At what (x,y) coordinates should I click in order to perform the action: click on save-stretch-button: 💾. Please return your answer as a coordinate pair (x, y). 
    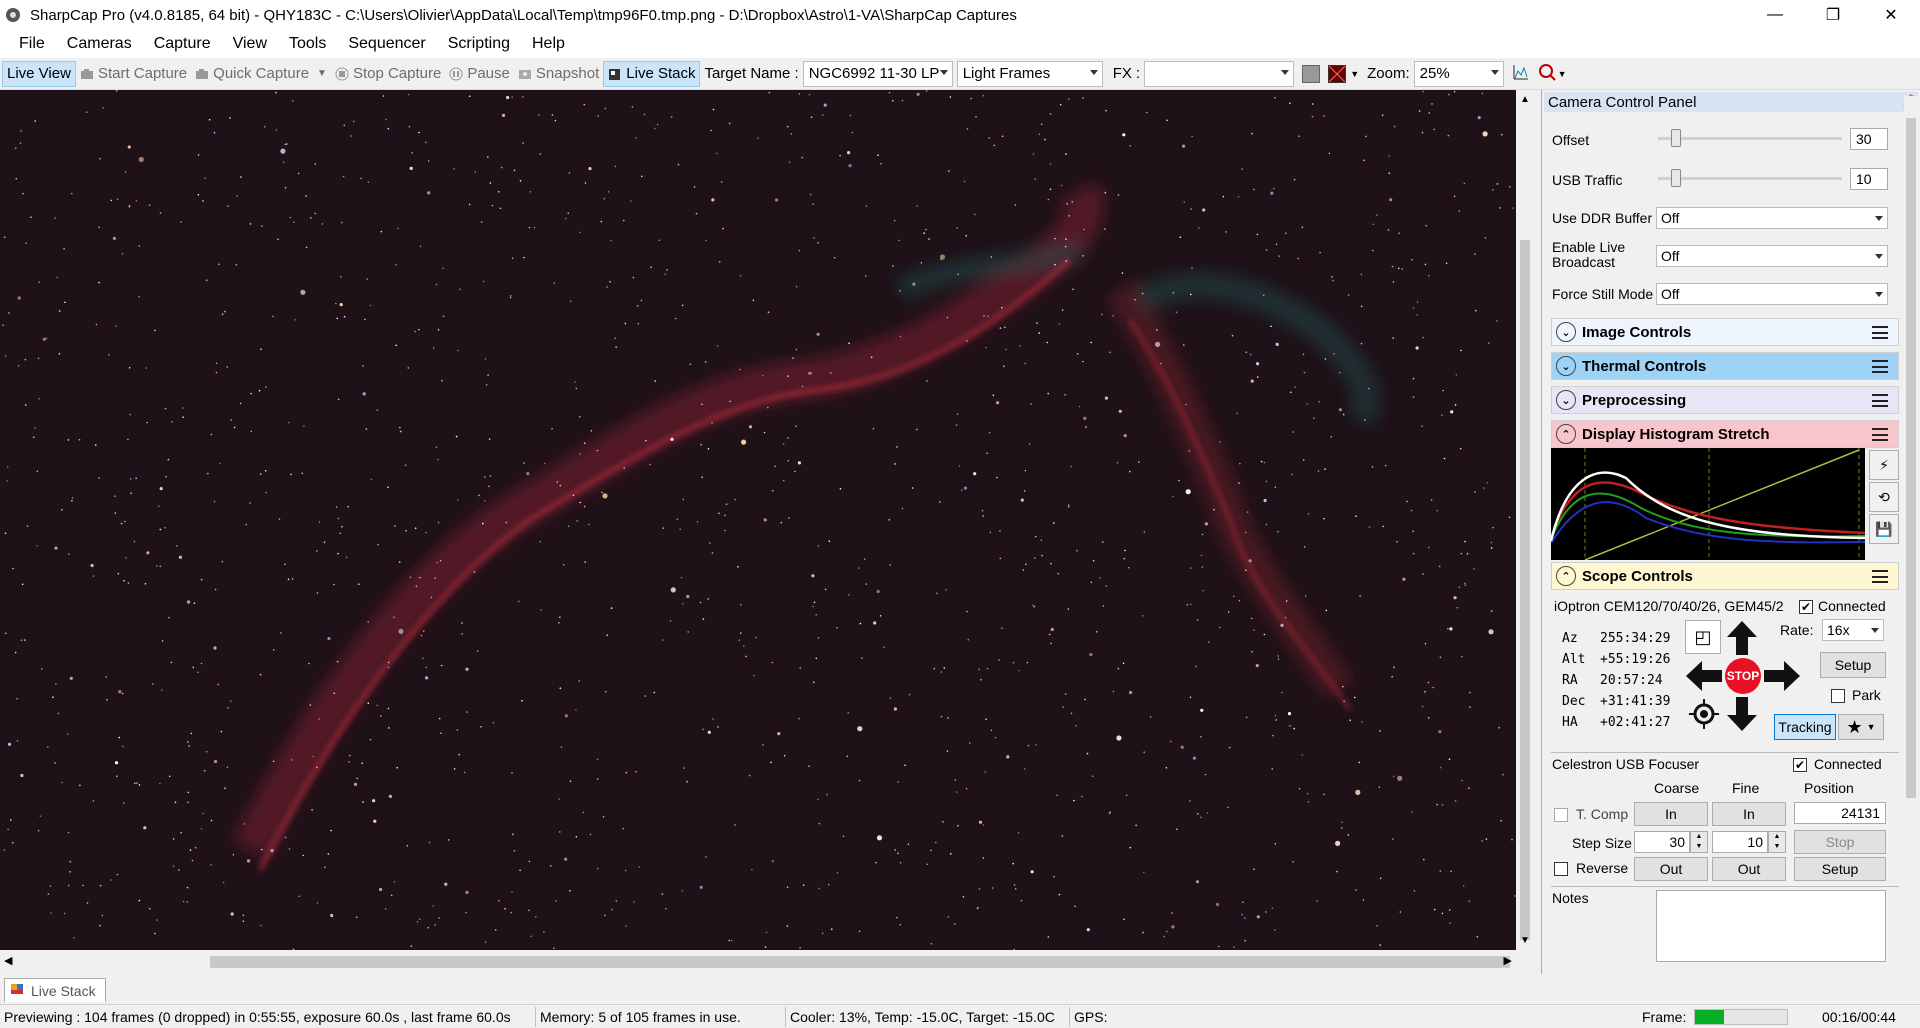
    Looking at the image, I should click on (1884, 529).